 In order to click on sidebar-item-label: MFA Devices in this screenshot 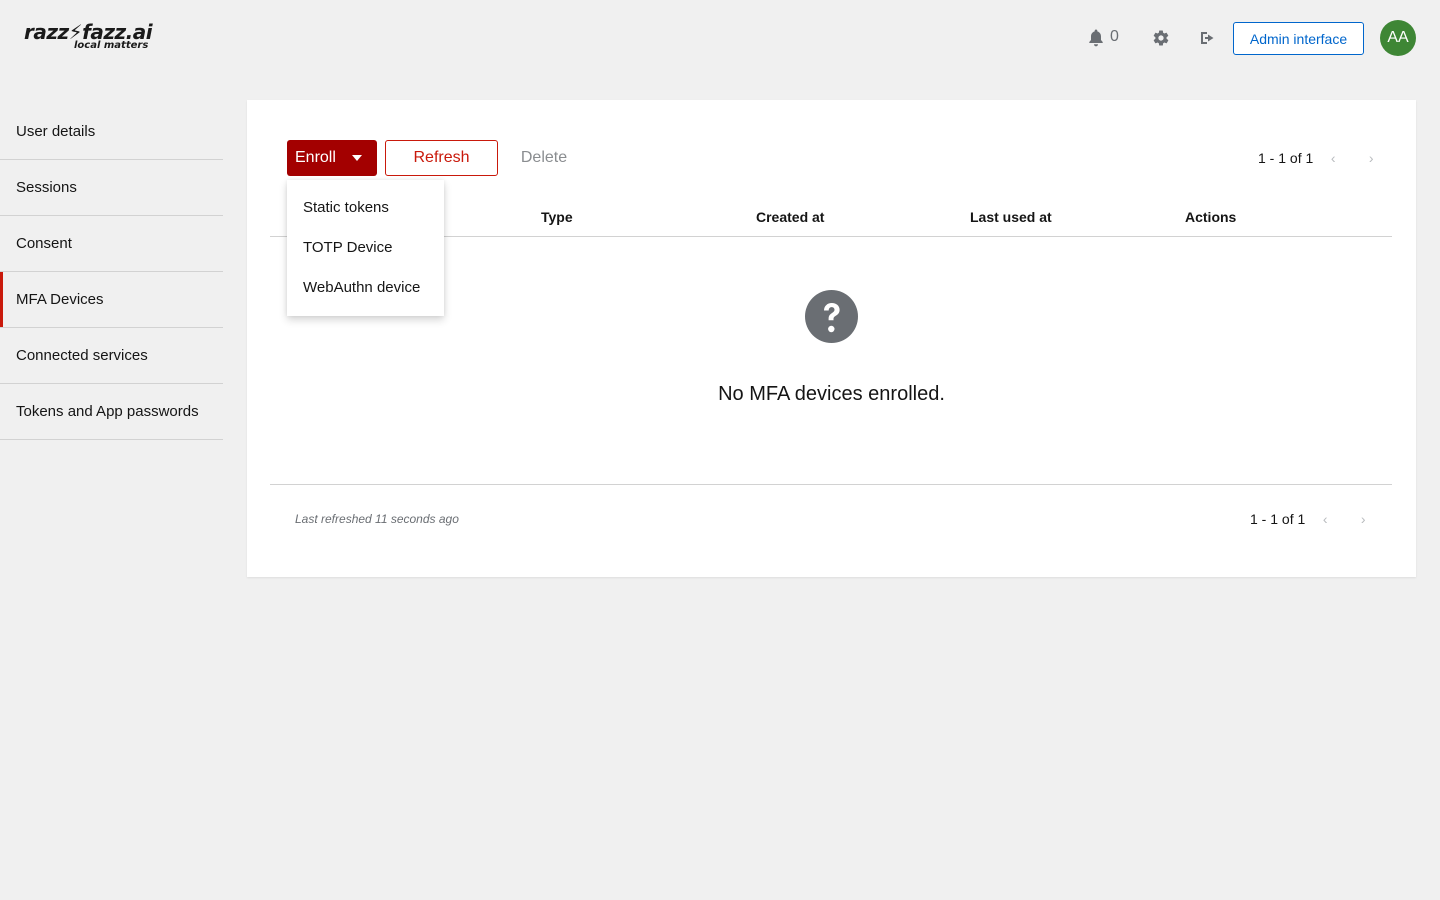, I will do `click(60, 299)`.